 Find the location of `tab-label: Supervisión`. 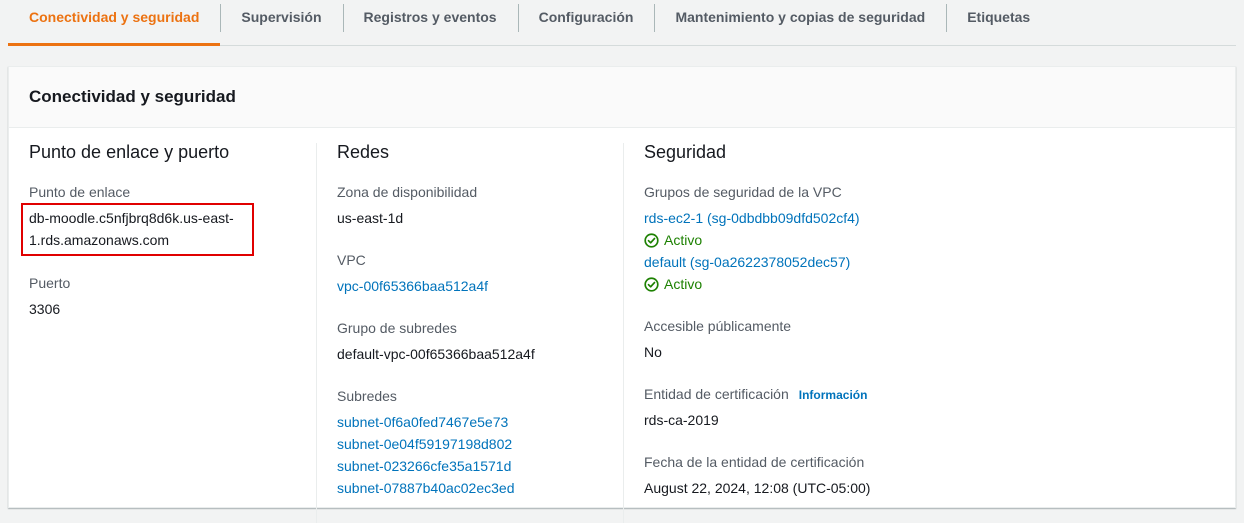

tab-label: Supervisión is located at coordinates (281, 16).